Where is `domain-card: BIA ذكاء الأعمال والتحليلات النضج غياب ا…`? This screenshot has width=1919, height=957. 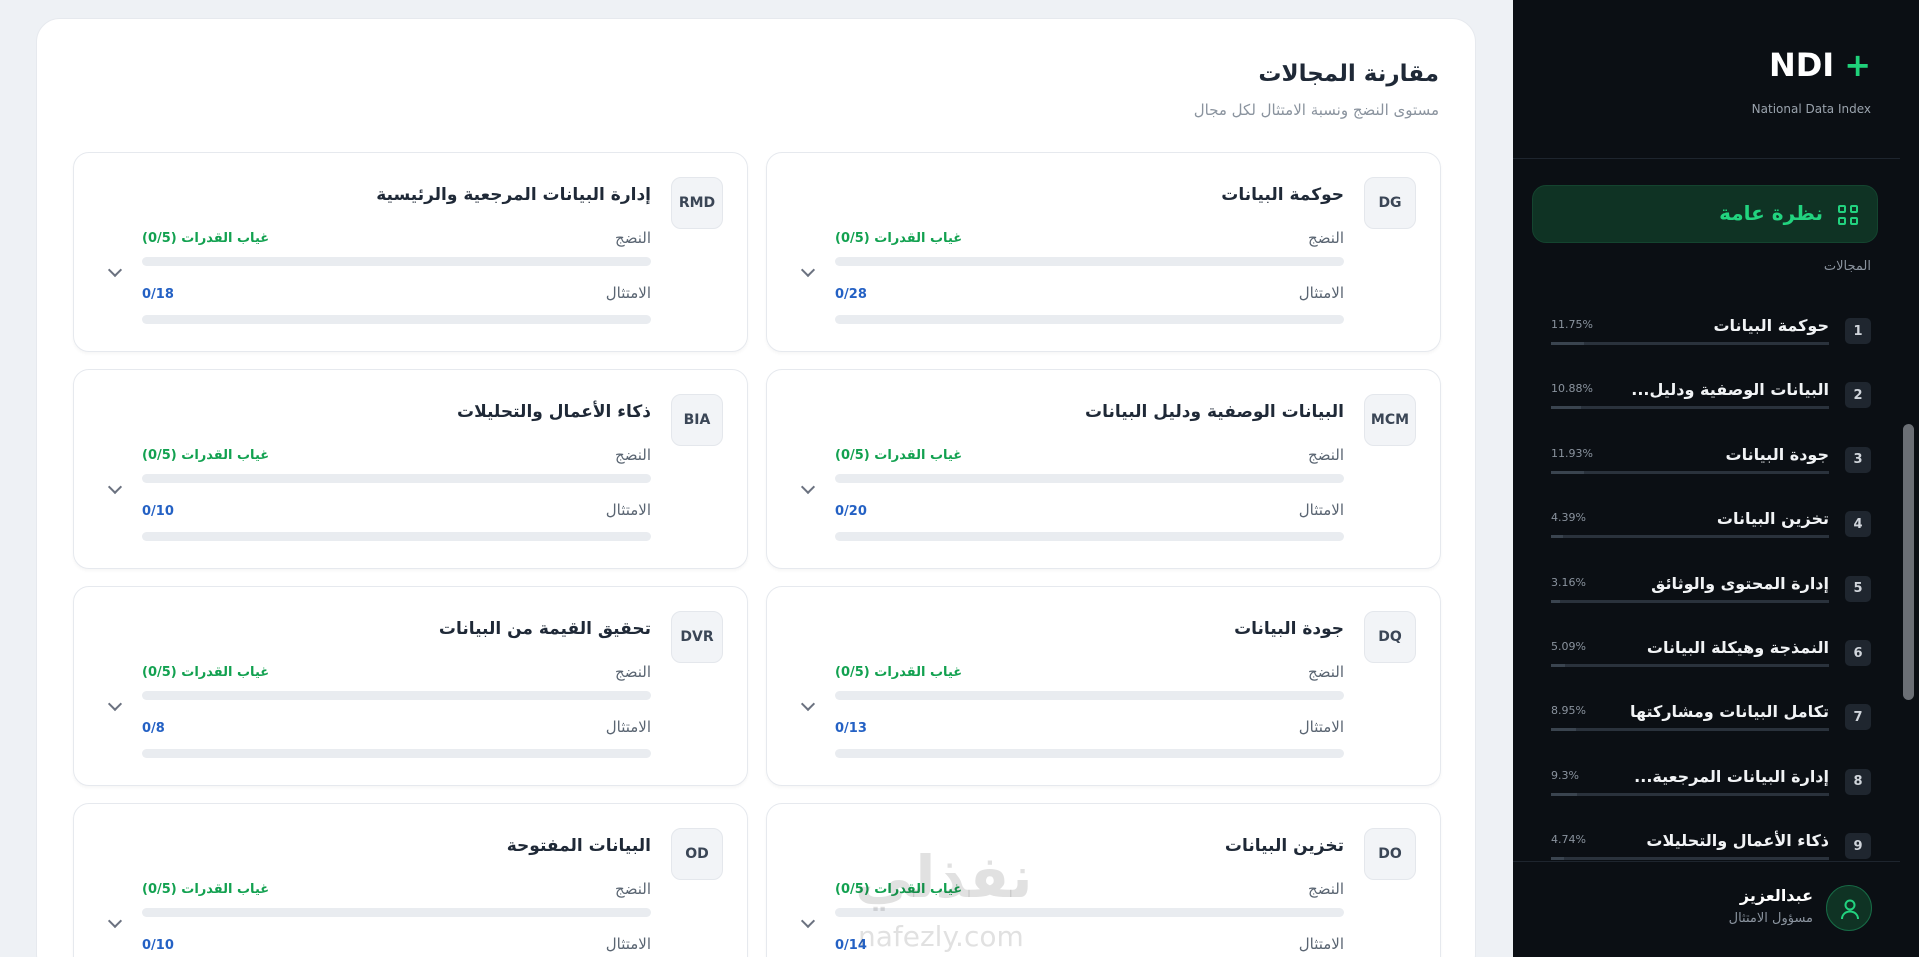 domain-card: BIA ذكاء الأعمال والتحليلات النضج غياب ا… is located at coordinates (410, 469).